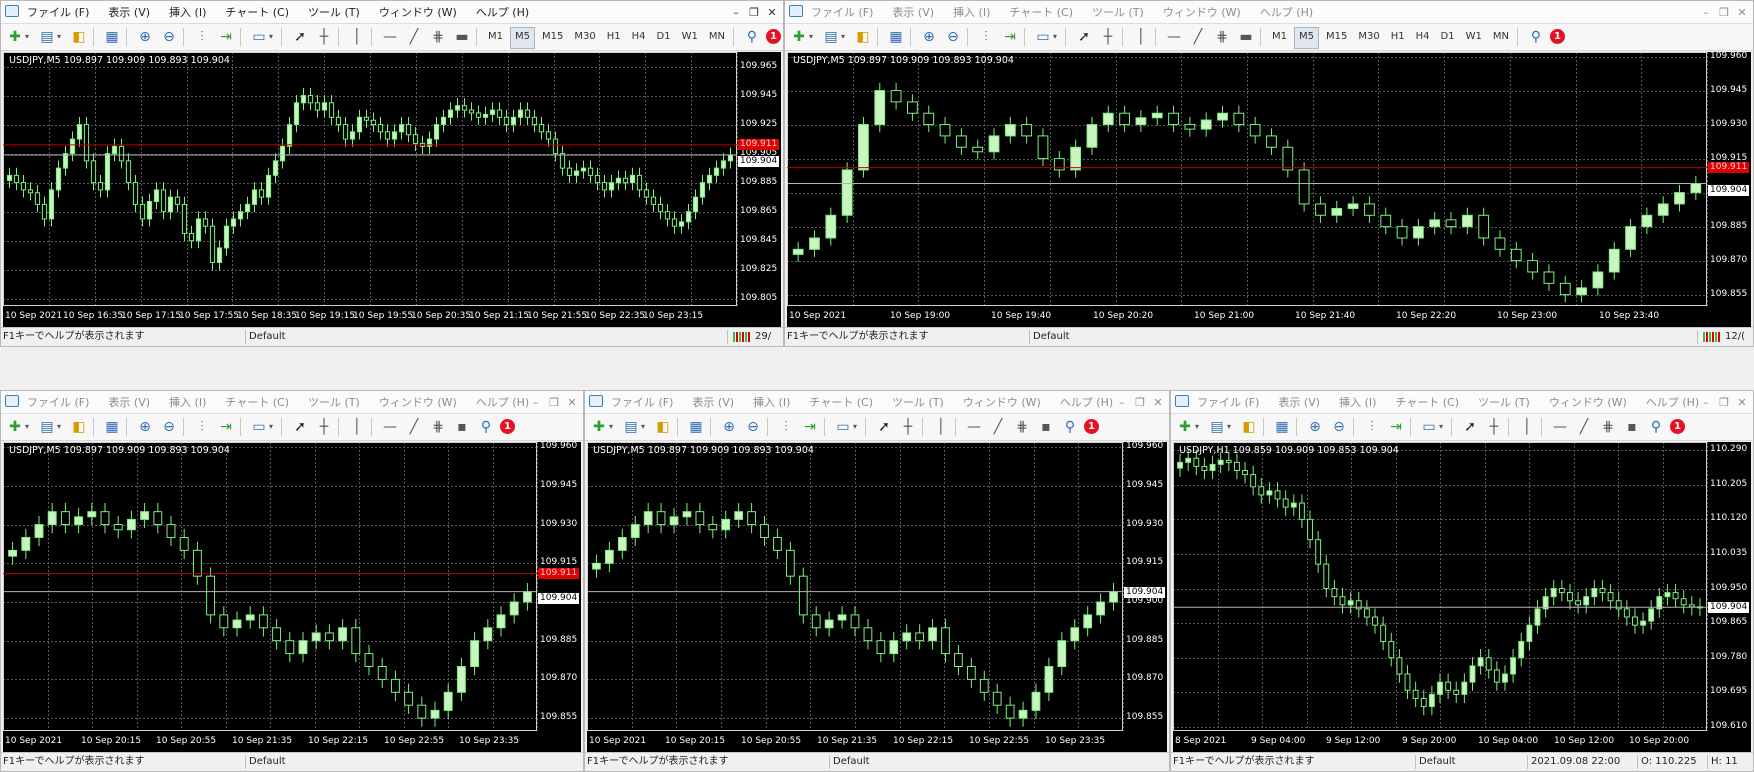 The image size is (1754, 772). Describe the element at coordinates (664, 37) in the screenshot. I see `timeframe-d1-button: D1` at that location.